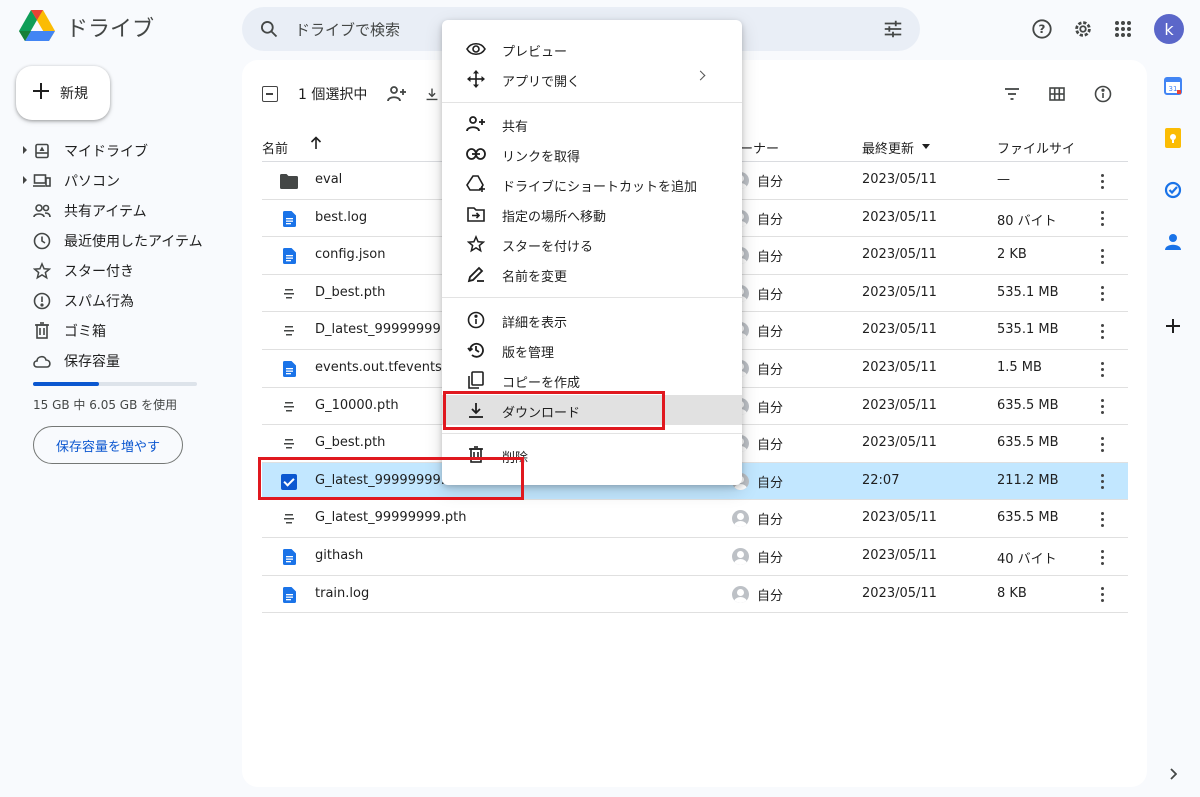 The width and height of the screenshot is (1200, 797). I want to click on new-button: 新規, so click(63, 93).